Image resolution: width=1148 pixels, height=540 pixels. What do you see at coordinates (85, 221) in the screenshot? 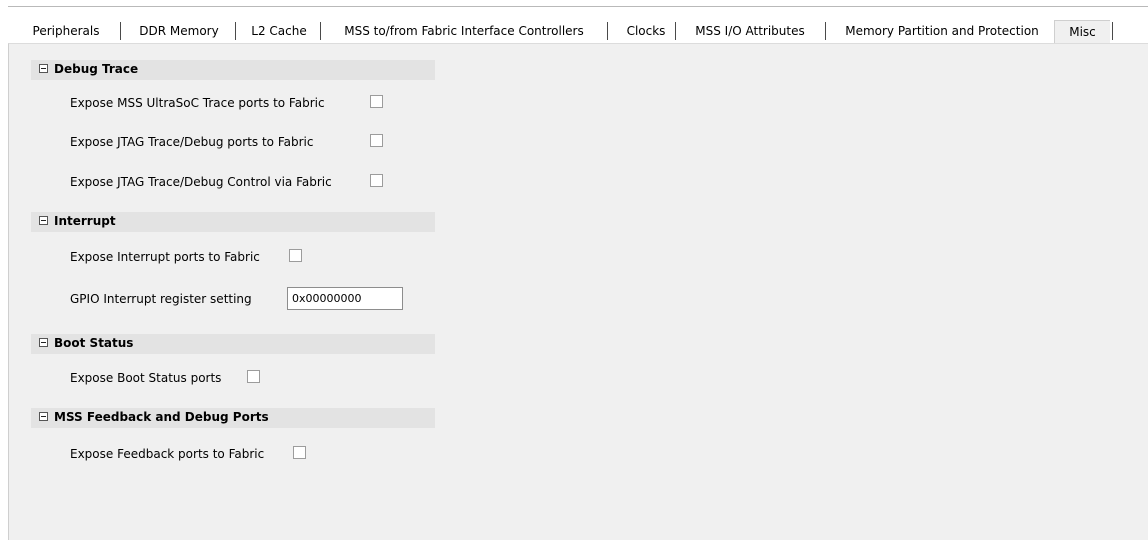
I see `section-title: Interrupt` at bounding box center [85, 221].